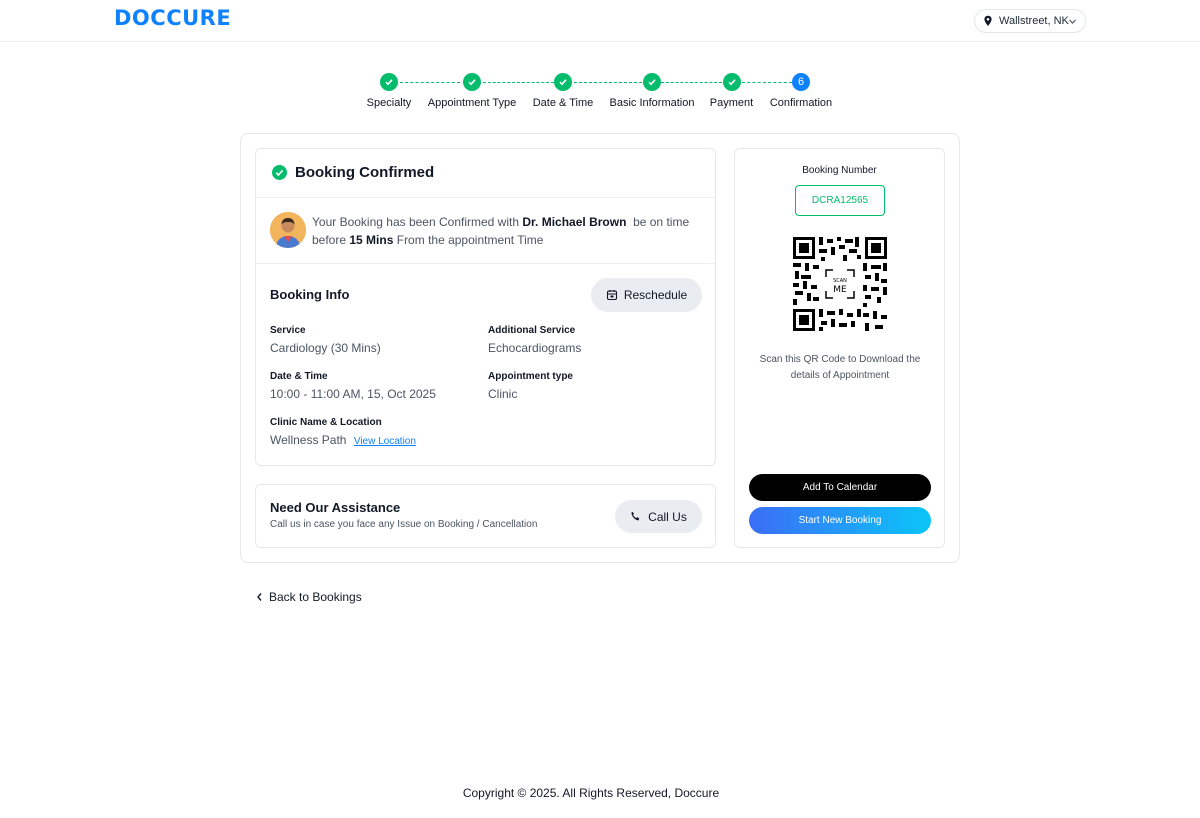 Image resolution: width=1200 pixels, height=818 pixels. I want to click on call-us-label: Call Us, so click(667, 516).